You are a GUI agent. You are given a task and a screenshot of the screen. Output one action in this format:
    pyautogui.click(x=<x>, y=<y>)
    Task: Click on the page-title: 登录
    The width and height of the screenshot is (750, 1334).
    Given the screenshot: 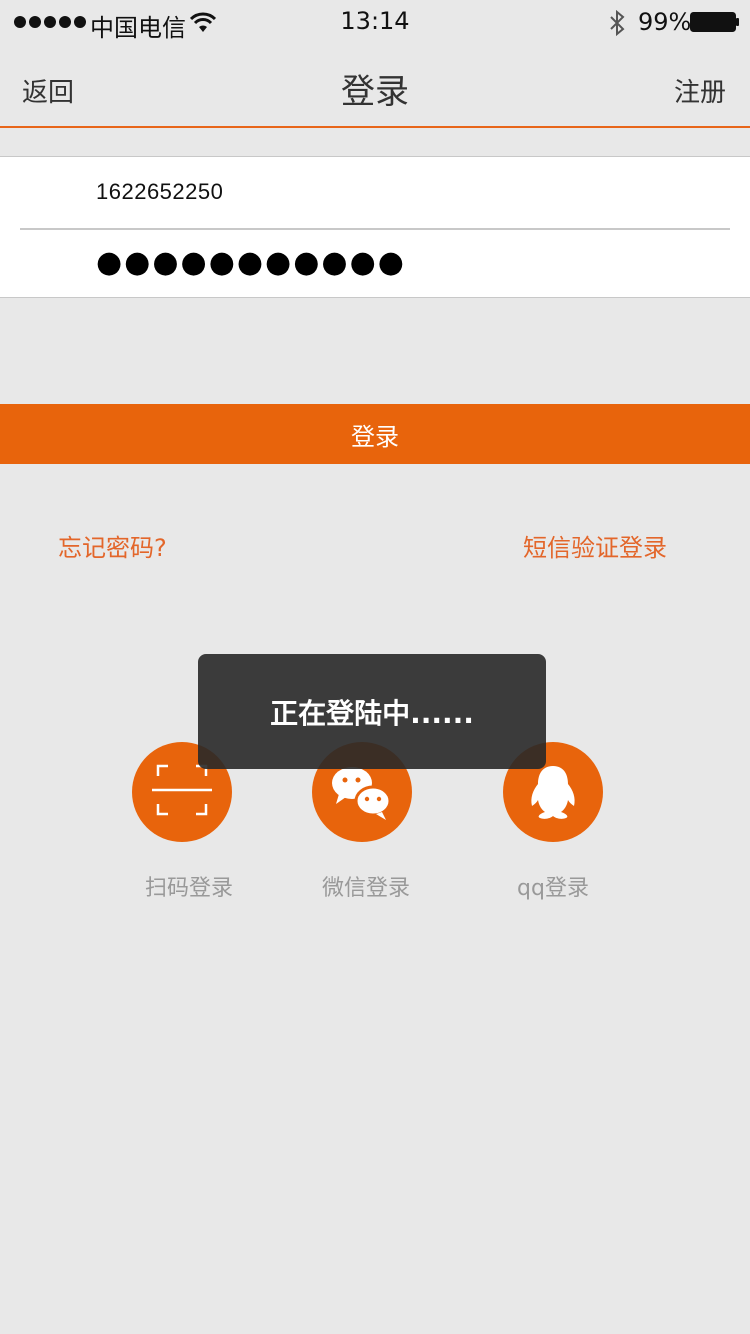 What is the action you would take?
    pyautogui.click(x=375, y=92)
    